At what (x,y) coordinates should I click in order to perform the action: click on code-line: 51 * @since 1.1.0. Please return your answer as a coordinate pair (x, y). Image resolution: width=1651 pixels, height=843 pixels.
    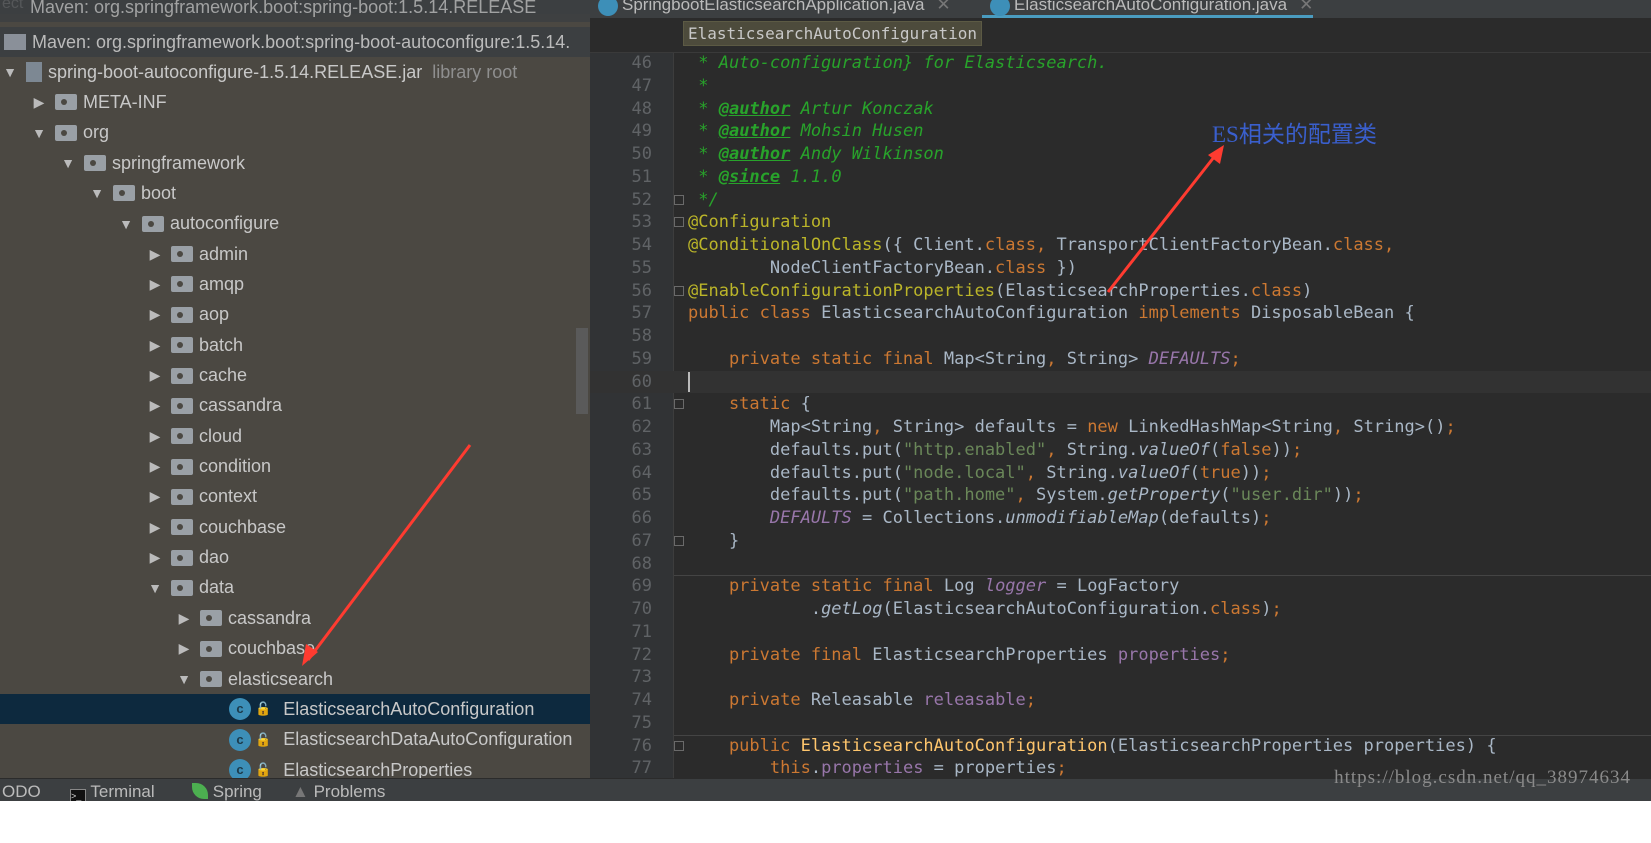
    Looking at the image, I should click on (1120, 177).